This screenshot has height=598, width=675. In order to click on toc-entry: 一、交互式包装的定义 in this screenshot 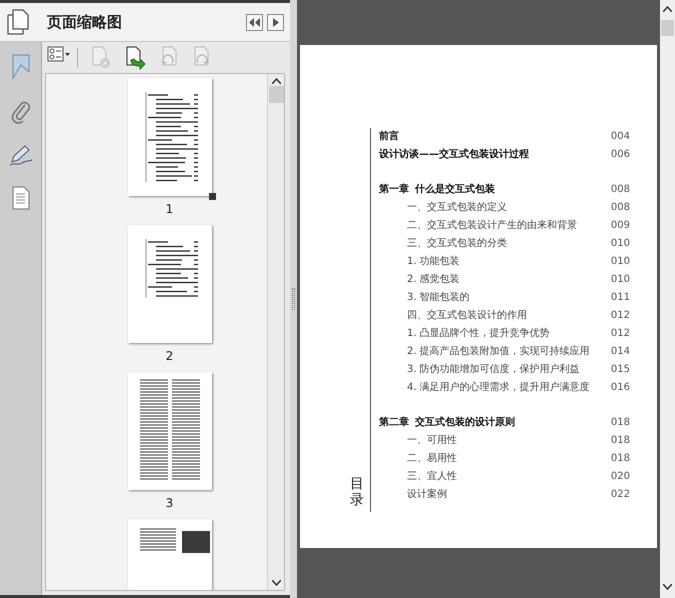, I will do `click(457, 208)`.